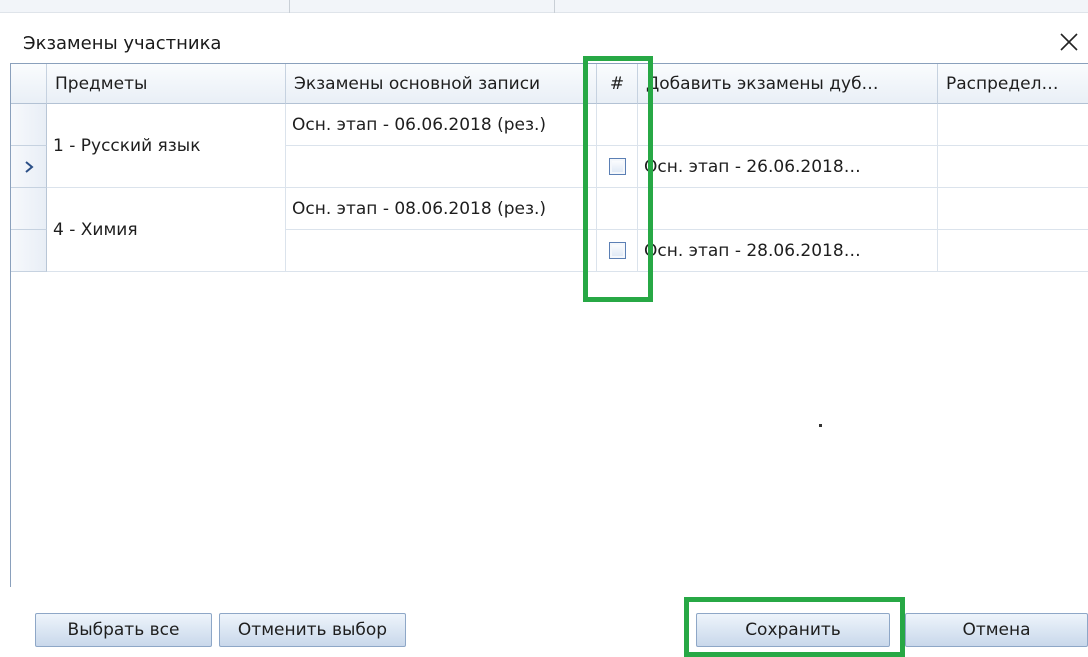 This screenshot has height=657, width=1088. I want to click on column-header-main-exams: Экзамены основной записи, so click(441, 84).